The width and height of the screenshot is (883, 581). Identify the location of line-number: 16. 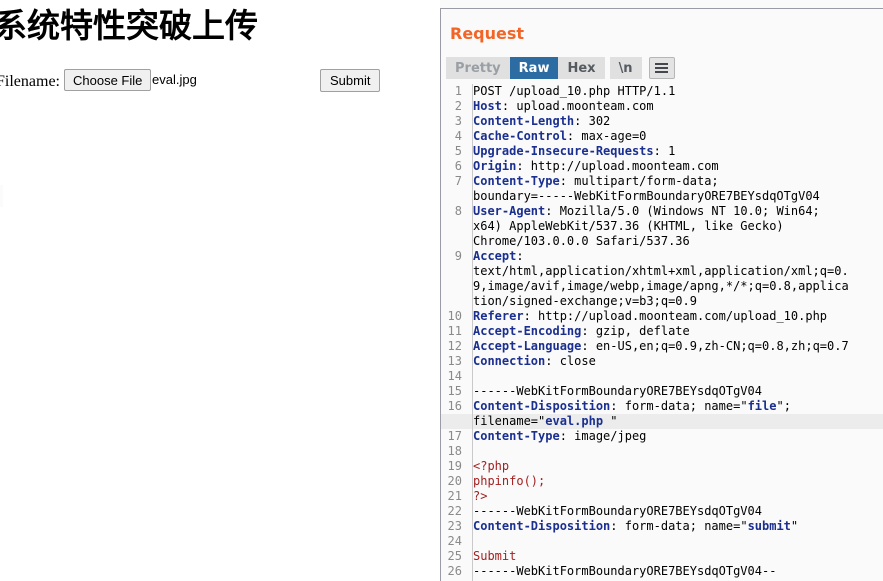
(454, 406).